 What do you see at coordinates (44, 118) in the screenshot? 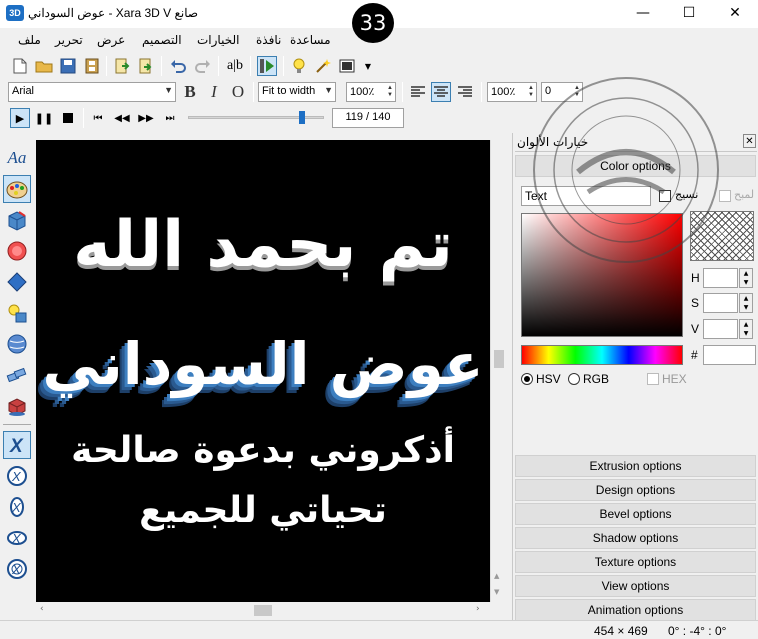
I see `pause-icon: ❚❚` at bounding box center [44, 118].